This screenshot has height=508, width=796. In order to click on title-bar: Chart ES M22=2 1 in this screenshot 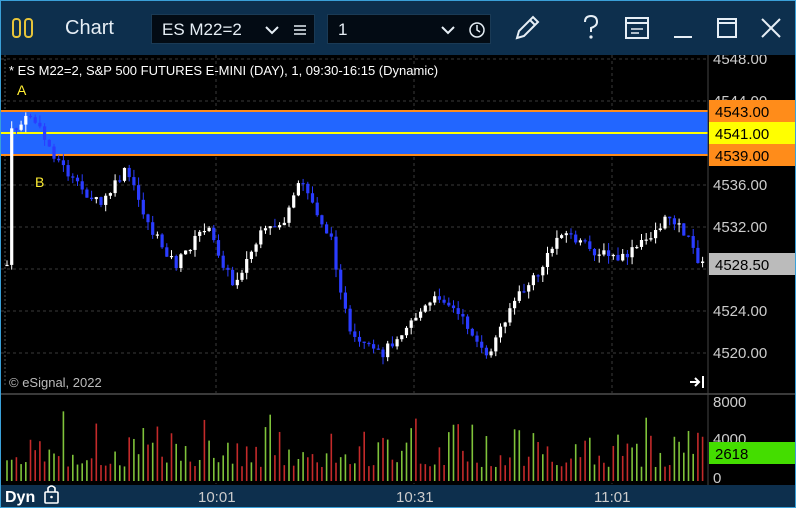, I will do `click(398, 28)`.